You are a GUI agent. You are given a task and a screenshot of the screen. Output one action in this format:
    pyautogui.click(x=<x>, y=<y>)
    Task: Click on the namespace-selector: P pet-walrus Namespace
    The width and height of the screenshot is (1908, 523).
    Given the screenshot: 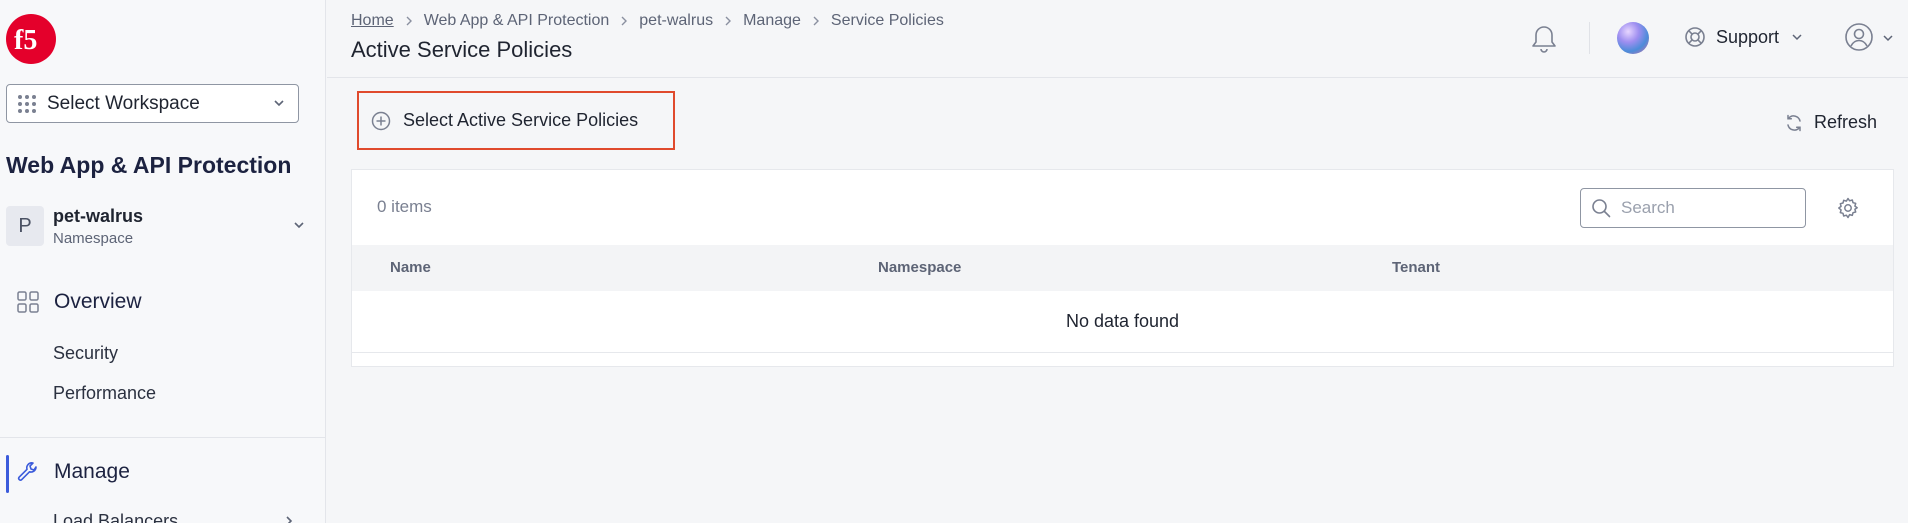 What is the action you would take?
    pyautogui.click(x=156, y=228)
    